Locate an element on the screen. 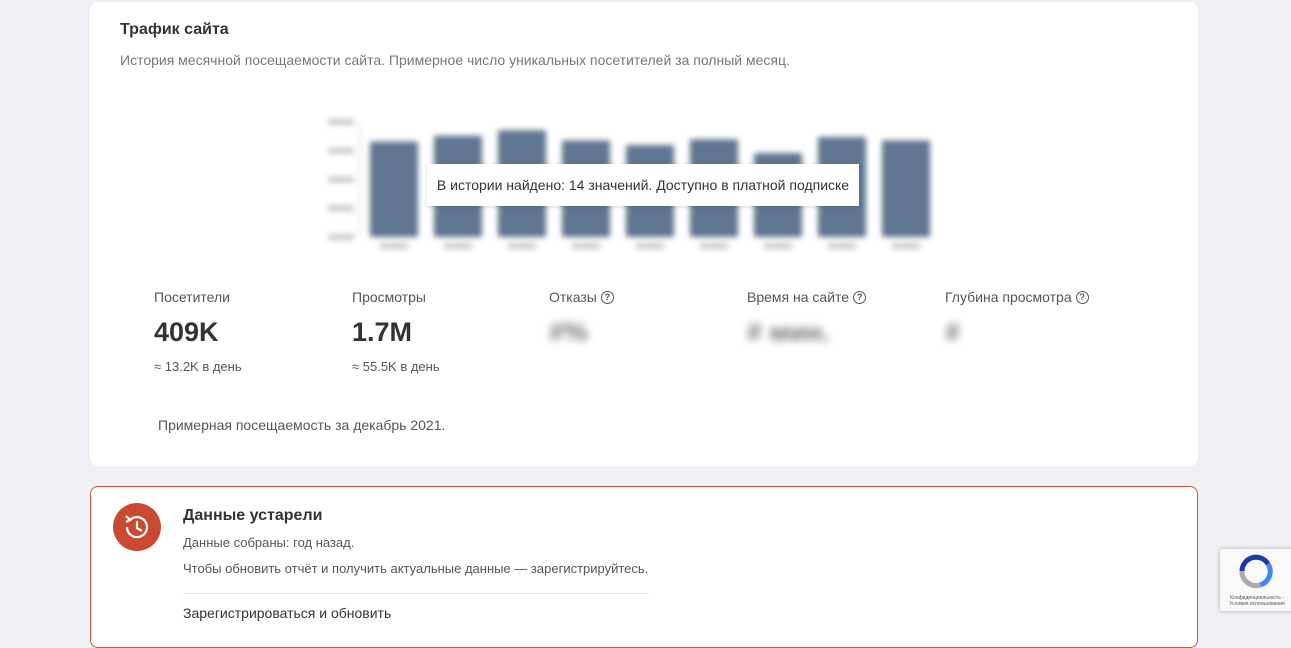 Image resolution: width=1291 pixels, height=648 pixels. stat-sub: ≈ 13.2K в день is located at coordinates (198, 366).